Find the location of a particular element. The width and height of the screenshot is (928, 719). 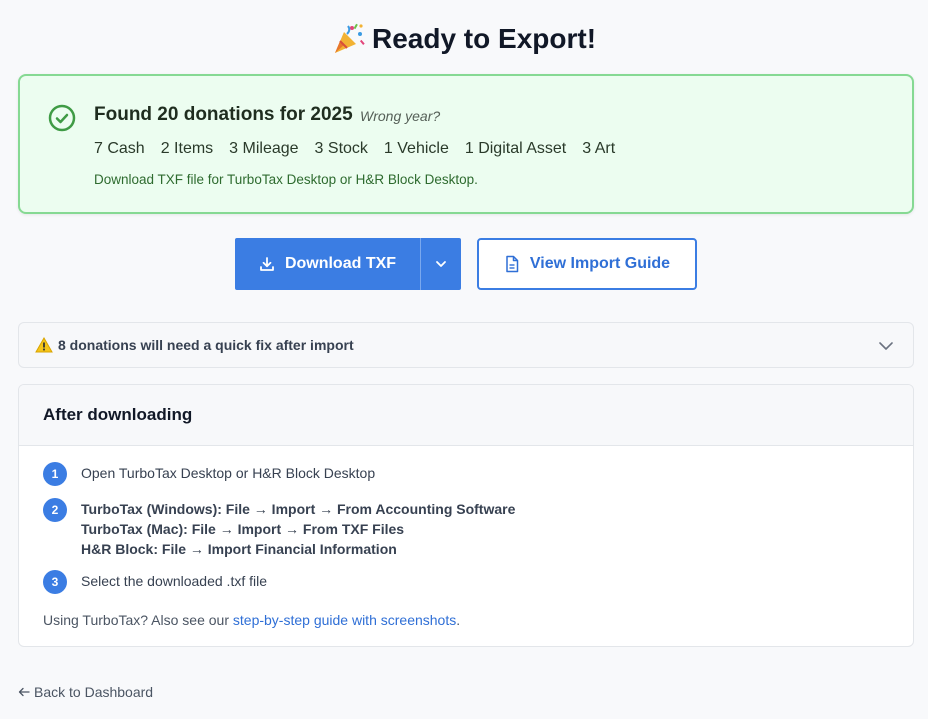

view-import-guide-button: View Import Guide is located at coordinates (587, 264).